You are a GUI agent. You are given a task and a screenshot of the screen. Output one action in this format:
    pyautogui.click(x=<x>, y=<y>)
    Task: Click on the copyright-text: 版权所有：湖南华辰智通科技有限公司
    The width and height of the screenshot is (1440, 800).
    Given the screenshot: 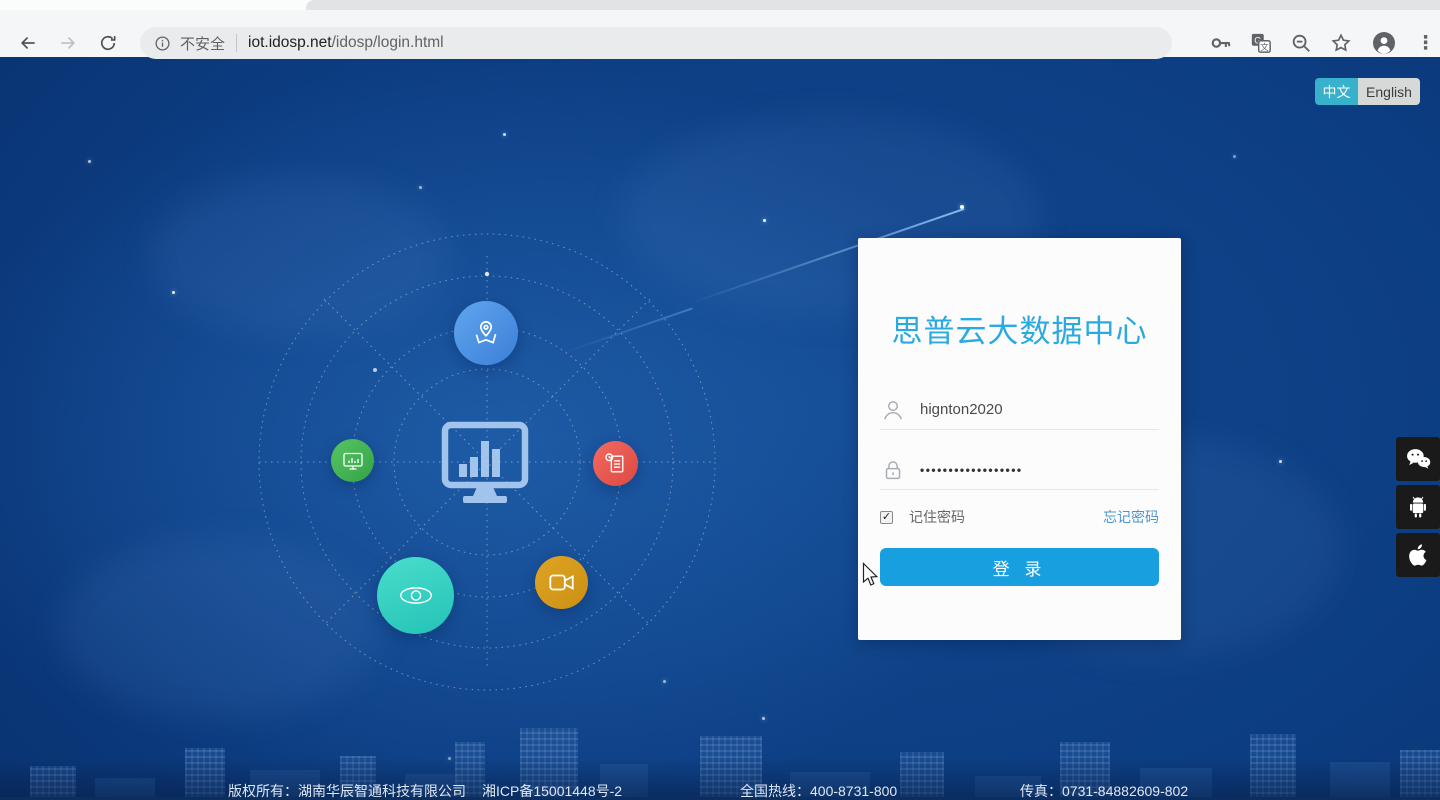 What is the action you would take?
    pyautogui.click(x=347, y=791)
    